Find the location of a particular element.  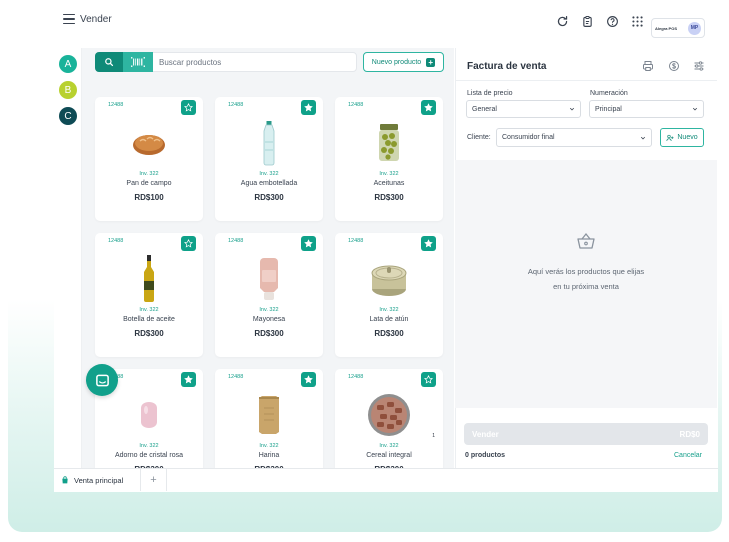

olives-jar-icon is located at coordinates (389, 143).